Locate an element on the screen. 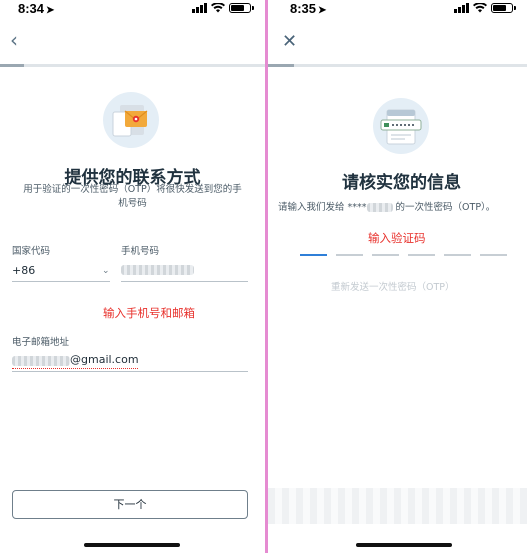 Image resolution: width=527 pixels, height=553 pixels. country-code-underline is located at coordinates (61, 281).